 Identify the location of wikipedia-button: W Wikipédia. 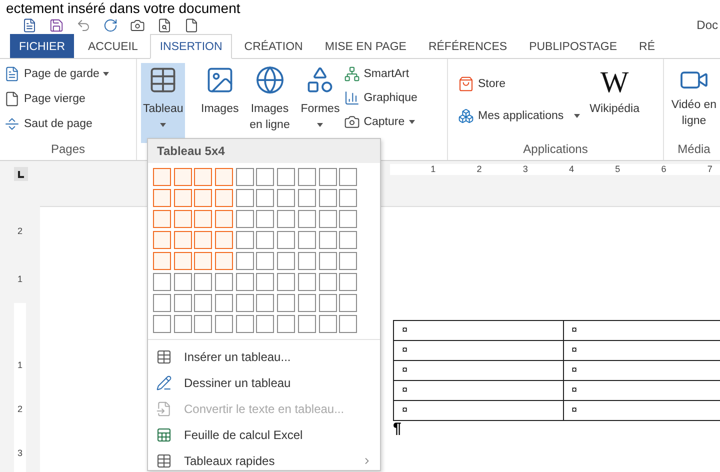
(615, 102).